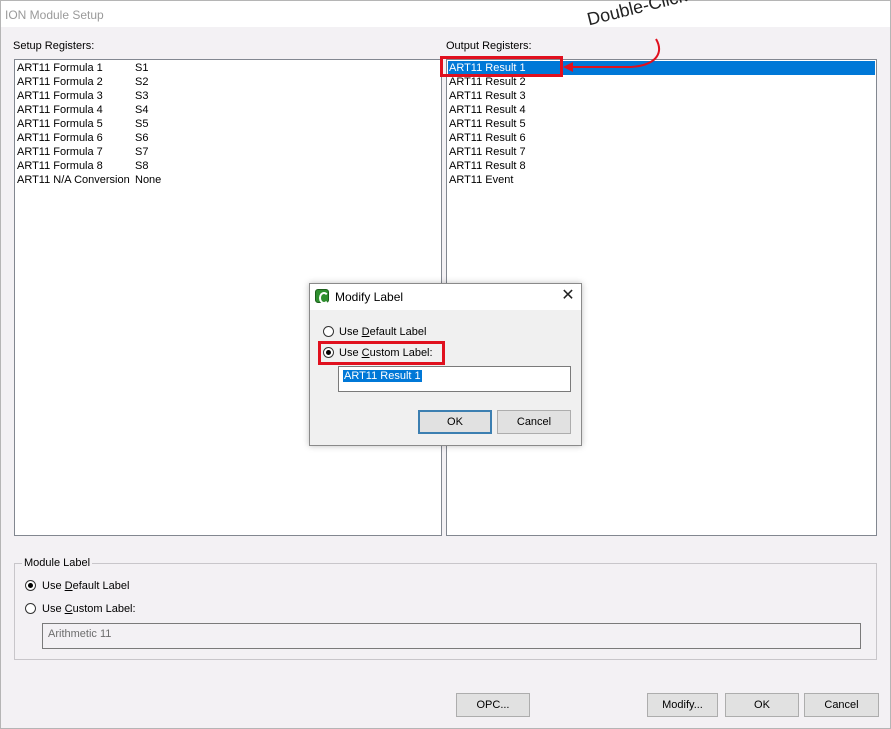 The height and width of the screenshot is (729, 891). What do you see at coordinates (60, 110) in the screenshot?
I see `register-name: ART11 Formula 4` at bounding box center [60, 110].